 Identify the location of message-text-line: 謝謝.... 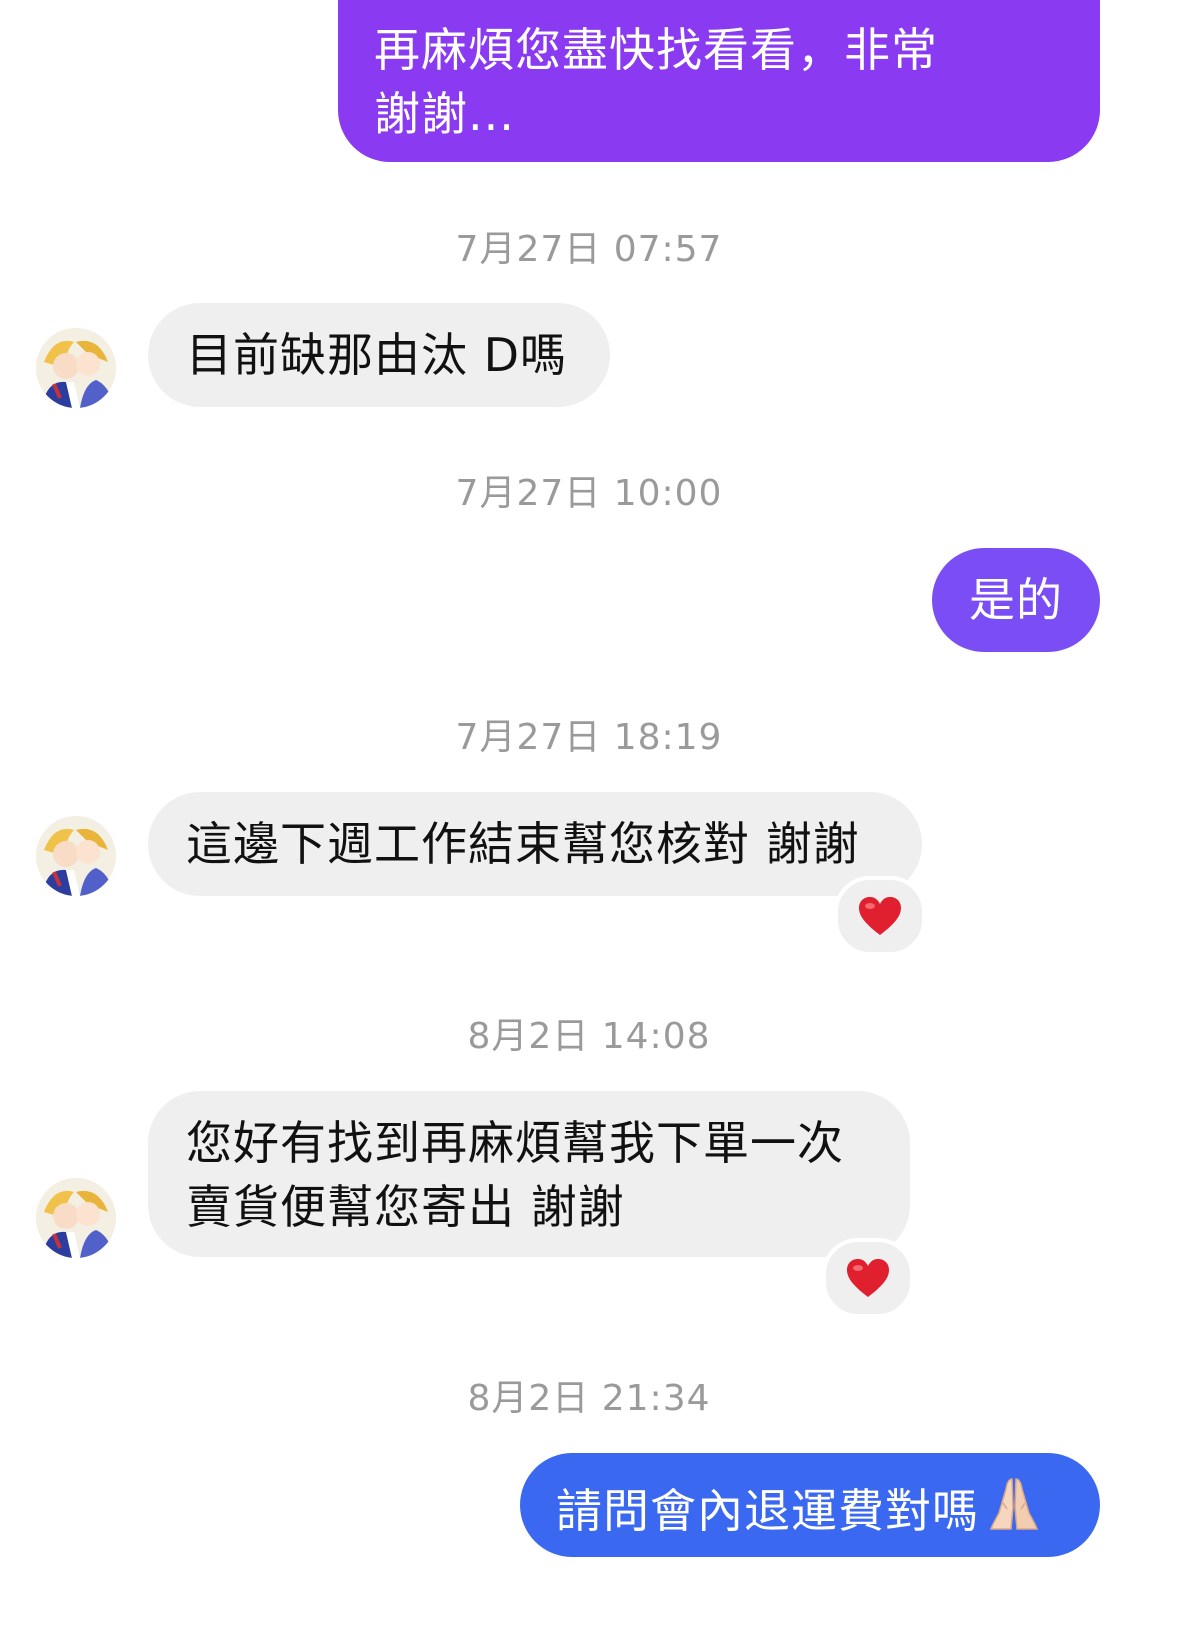
(444, 114).